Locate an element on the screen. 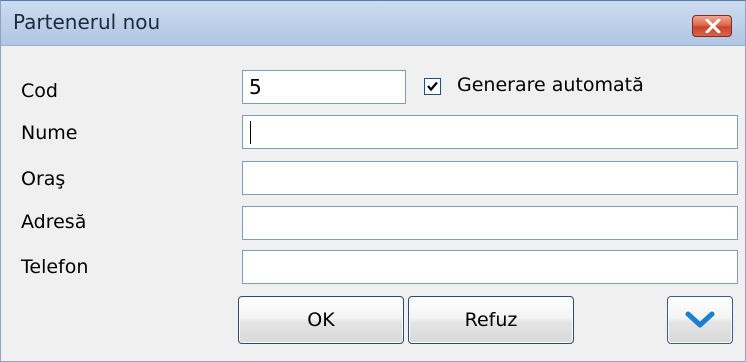 The image size is (746, 362). cod-label: Cod is located at coordinates (39, 91).